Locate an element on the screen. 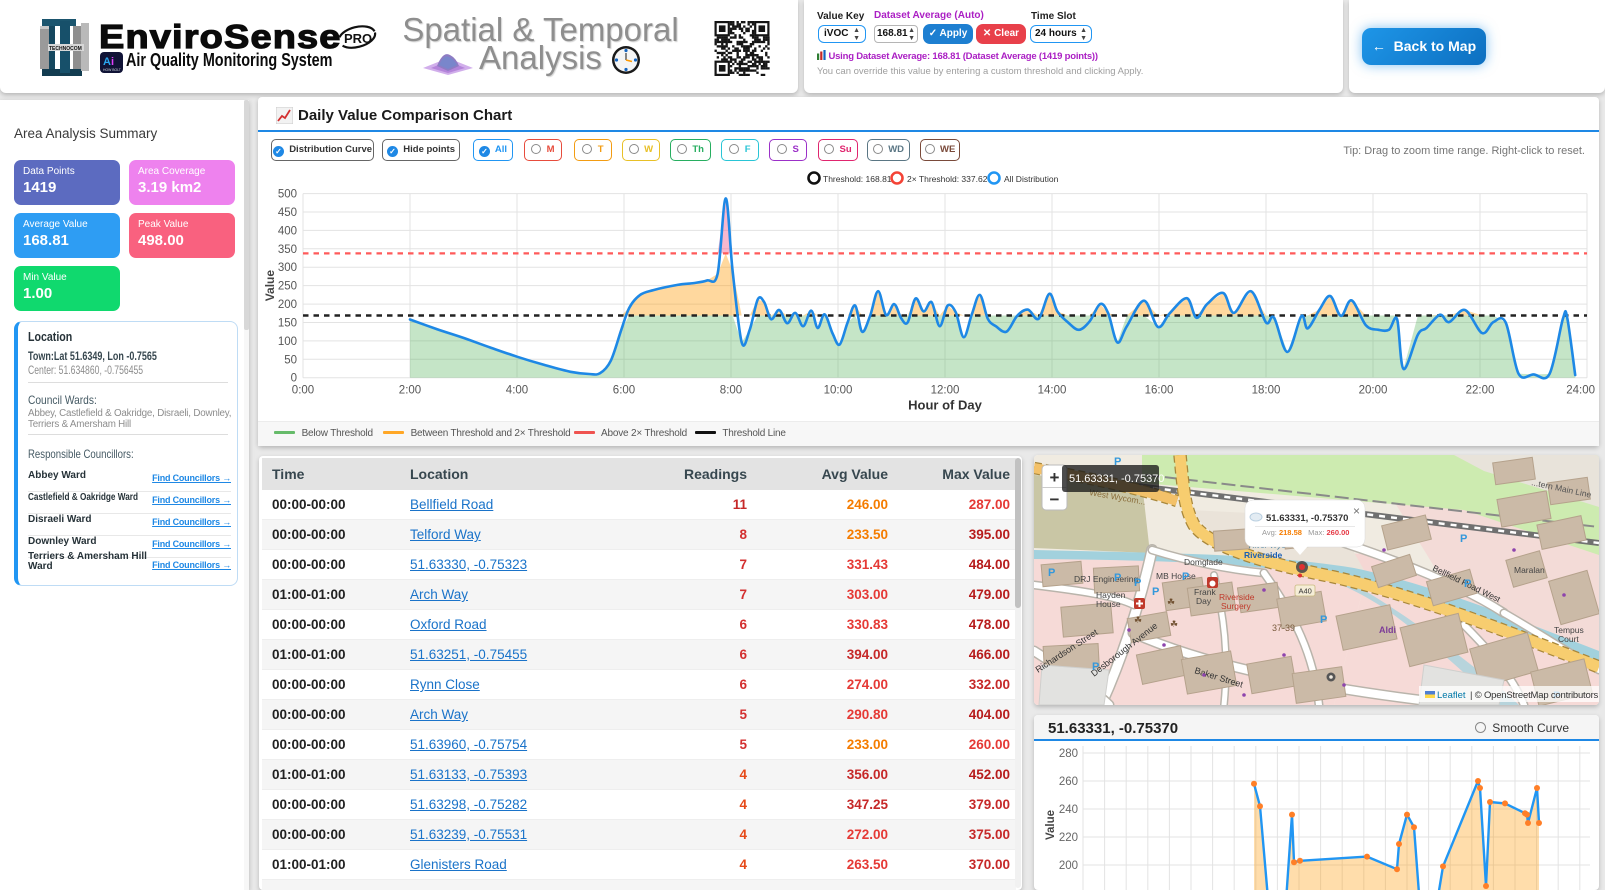 This screenshot has height=890, width=1605. svg-text: Day is located at coordinates (1204, 601).